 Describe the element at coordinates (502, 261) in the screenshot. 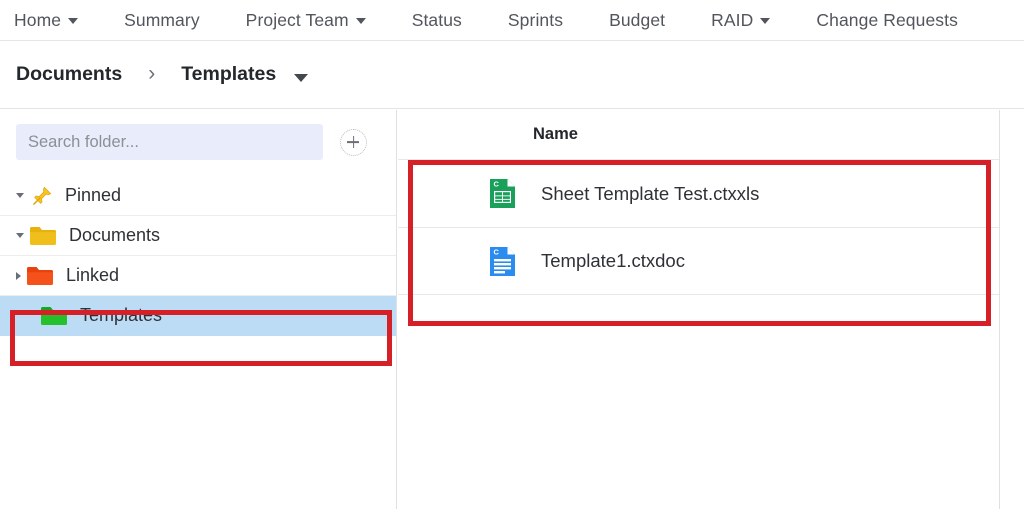

I see `document-file-icon: C` at that location.